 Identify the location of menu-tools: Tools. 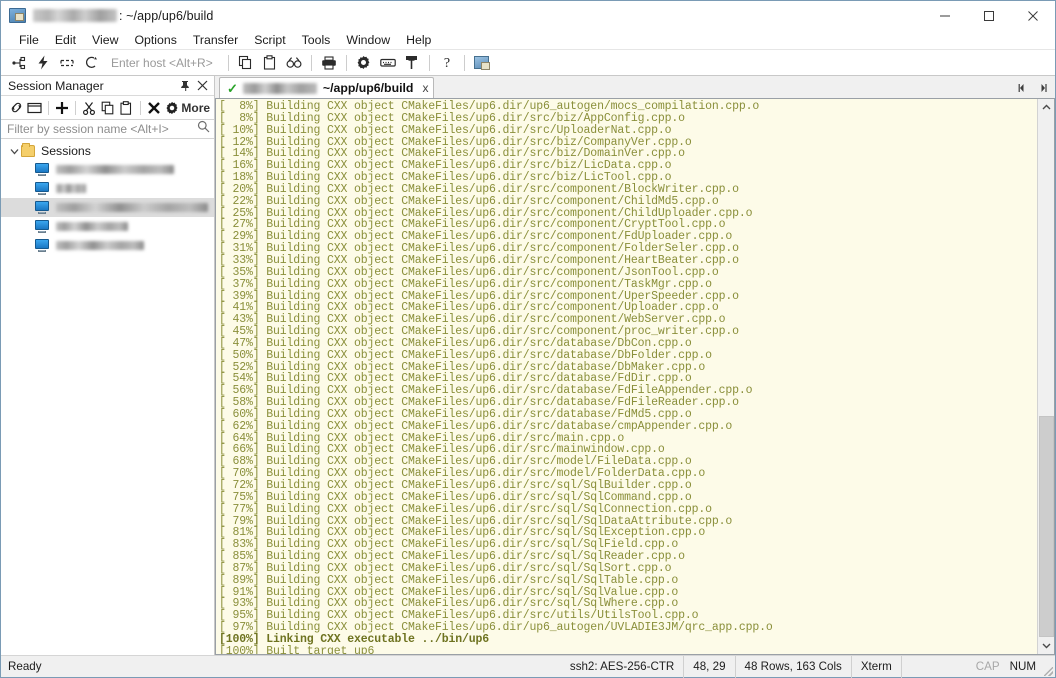
(316, 40).